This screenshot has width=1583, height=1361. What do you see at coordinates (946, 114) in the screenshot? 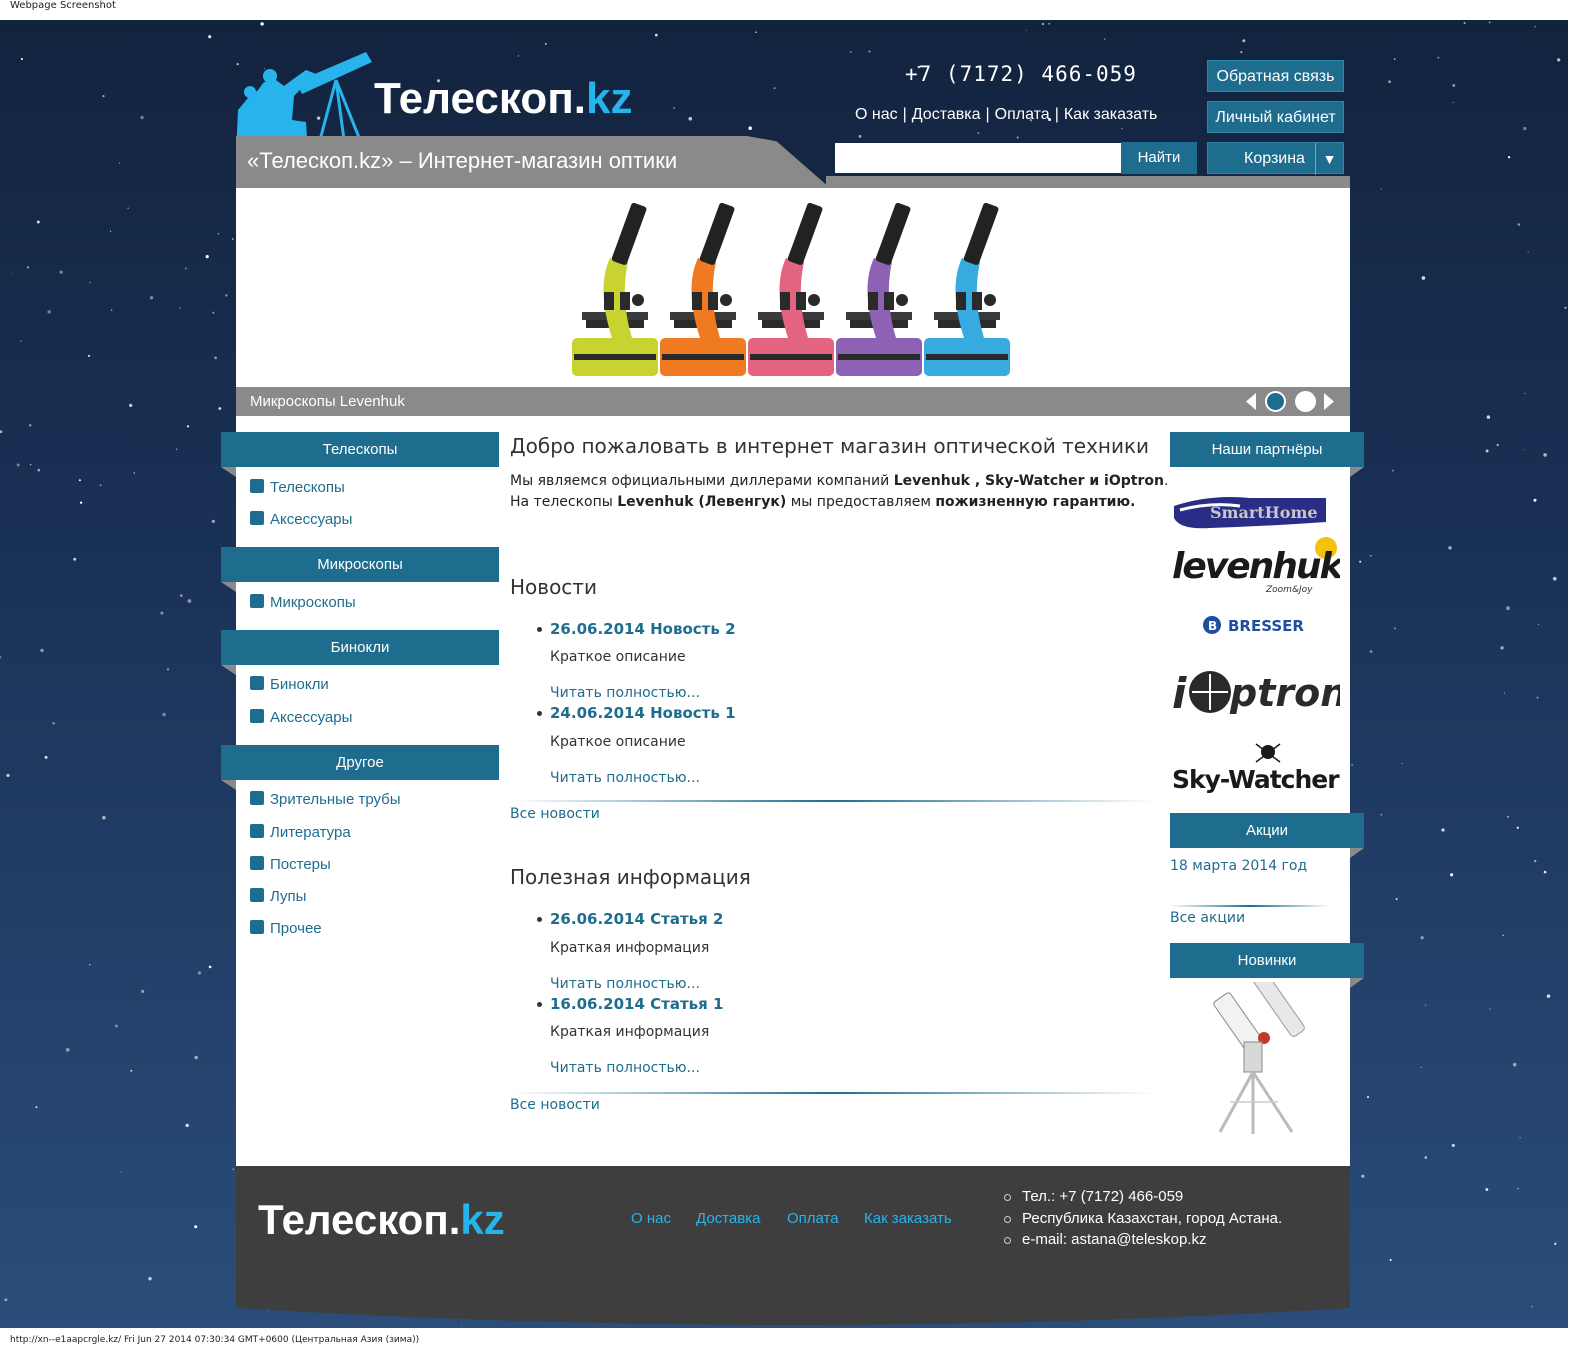
I see `nav-delivery: Доставка` at bounding box center [946, 114].